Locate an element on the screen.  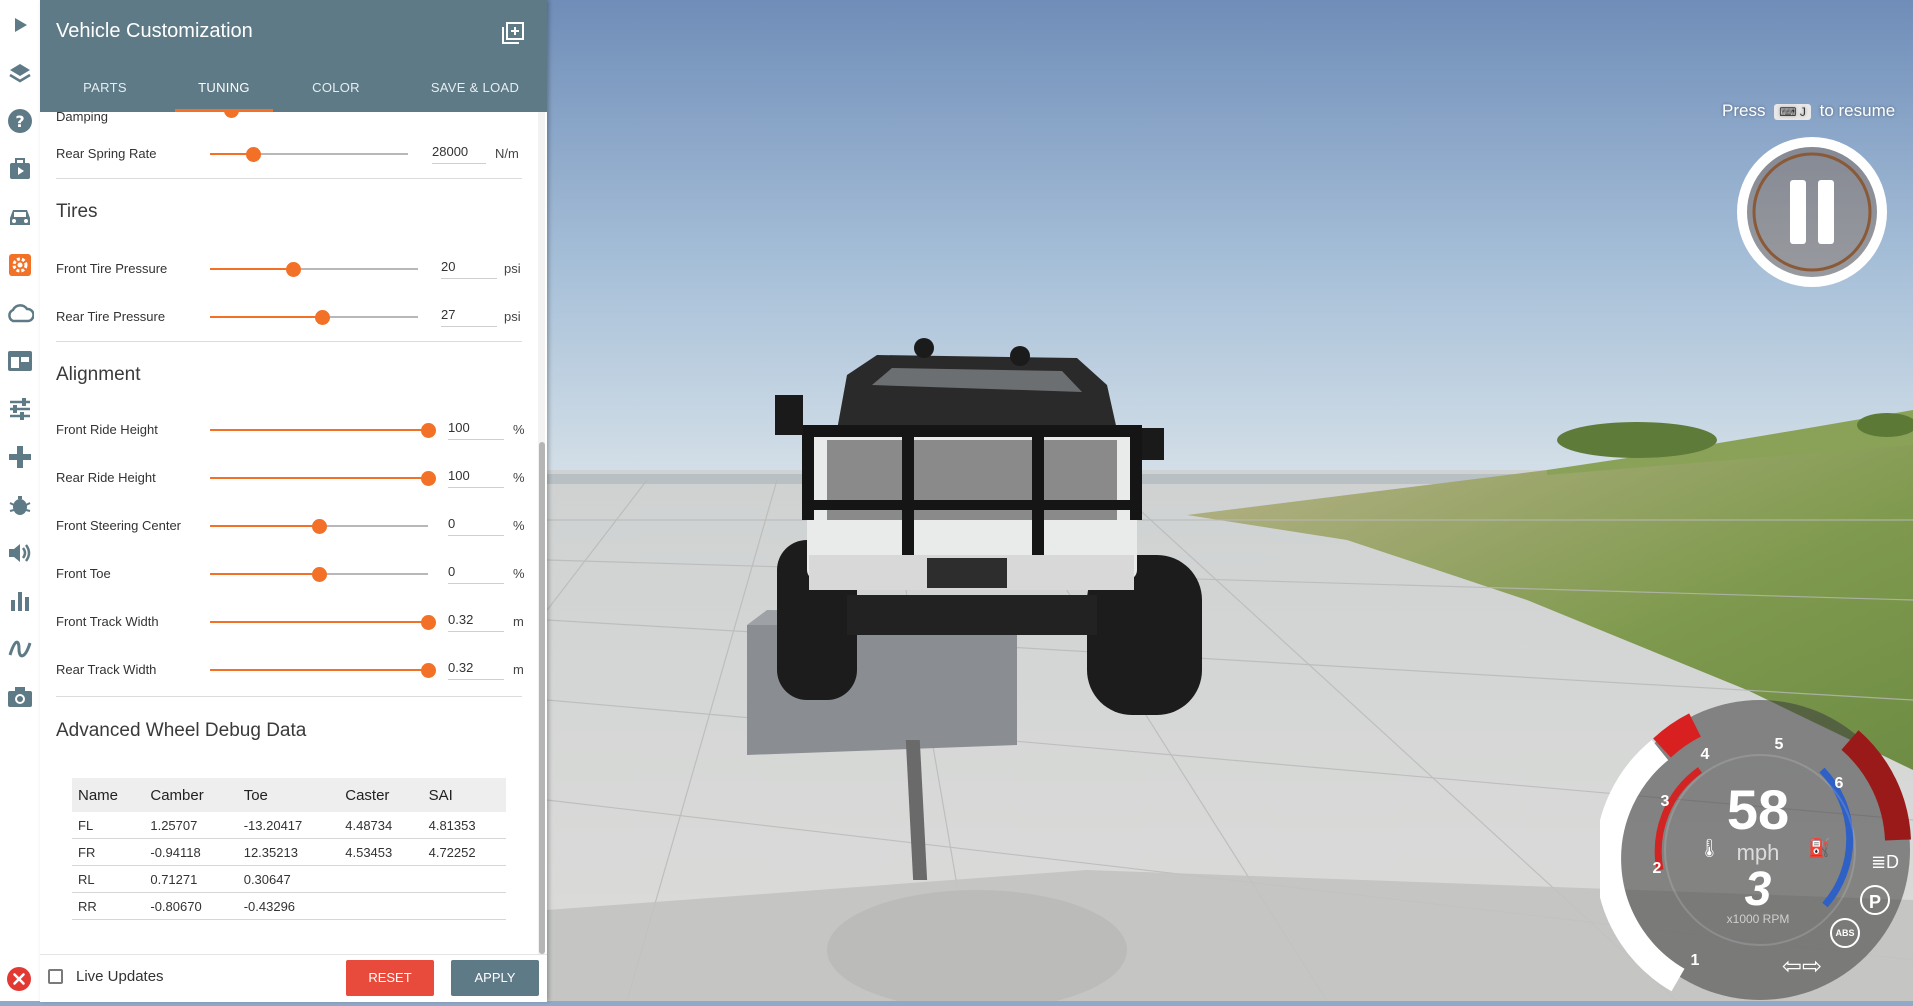
speed-value: 58 is located at coordinates (1758, 809).